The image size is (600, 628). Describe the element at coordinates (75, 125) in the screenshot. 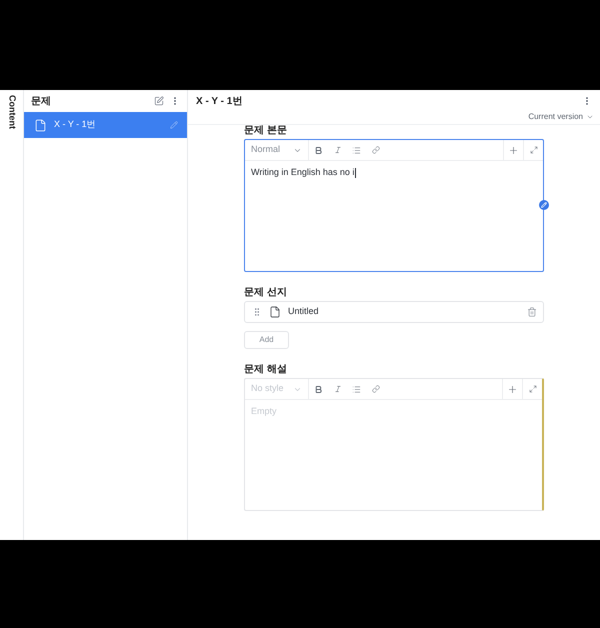

I see `item-title: X - Y - 1번` at that location.